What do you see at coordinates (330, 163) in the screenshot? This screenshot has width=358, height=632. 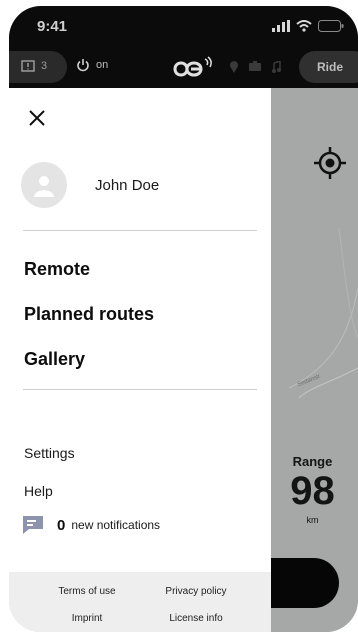 I see `crosshair-icon` at bounding box center [330, 163].